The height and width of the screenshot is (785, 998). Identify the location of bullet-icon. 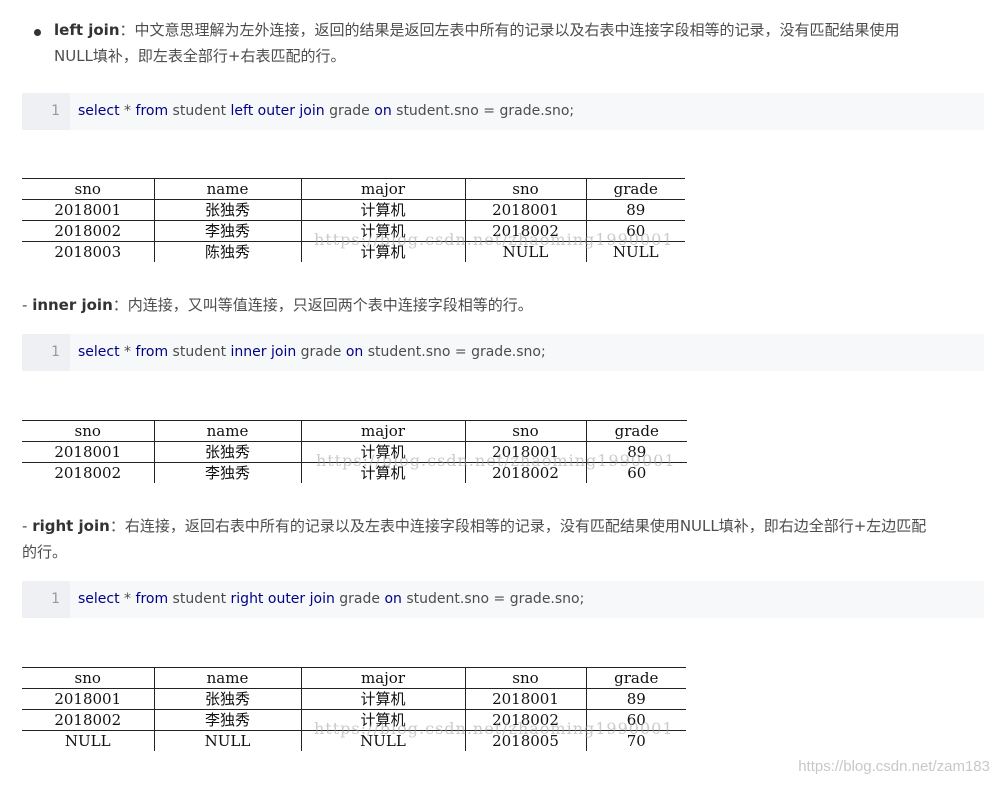
(37, 32).